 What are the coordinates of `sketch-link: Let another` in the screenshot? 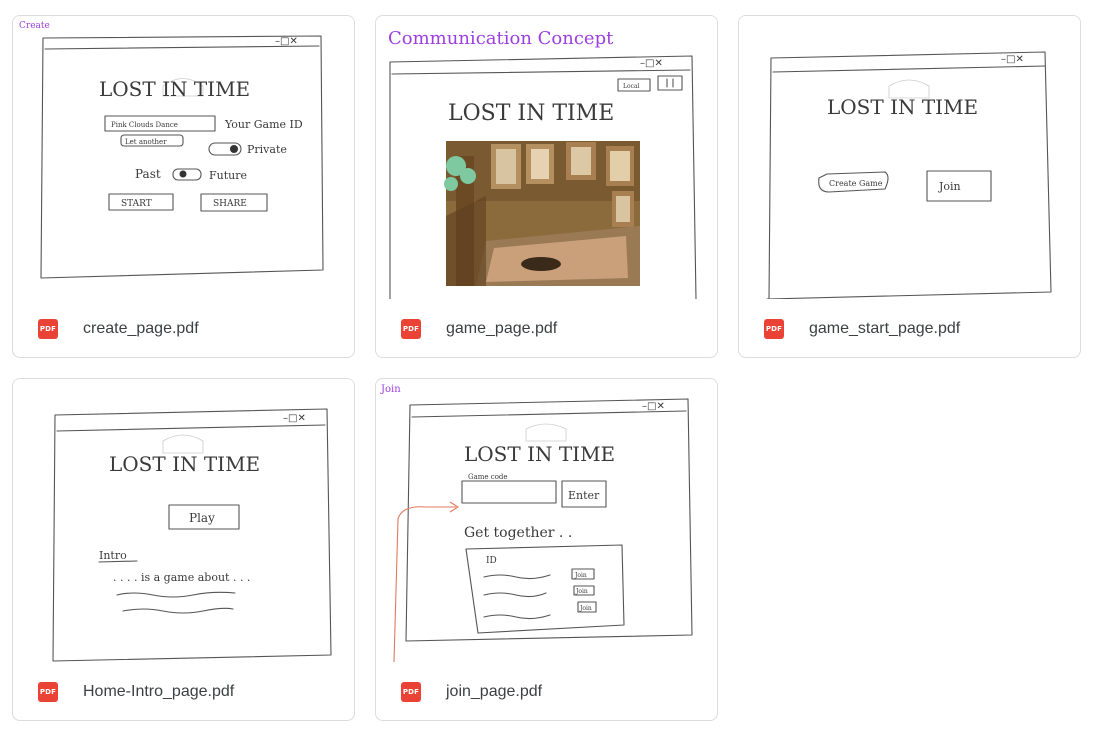 It's located at (146, 142).